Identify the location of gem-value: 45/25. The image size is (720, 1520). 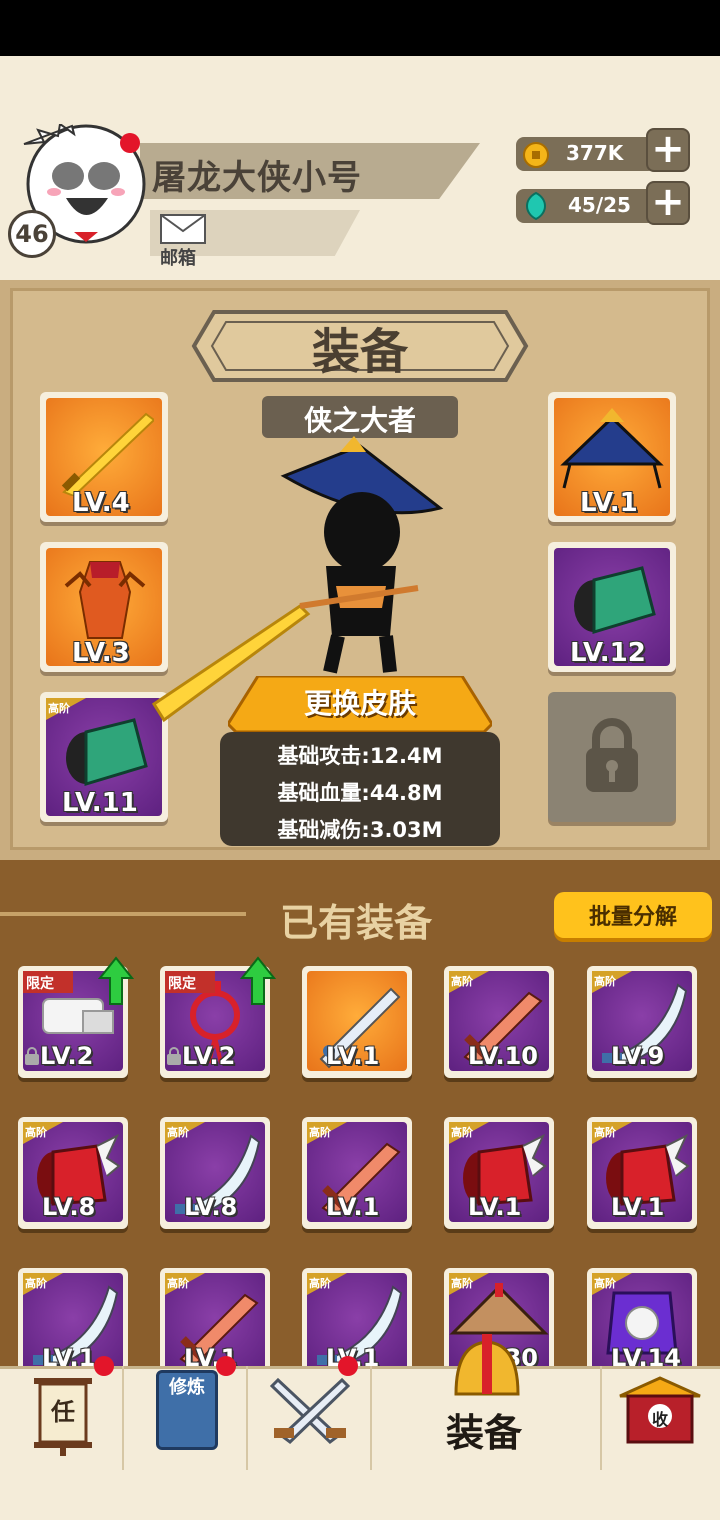
(599, 205).